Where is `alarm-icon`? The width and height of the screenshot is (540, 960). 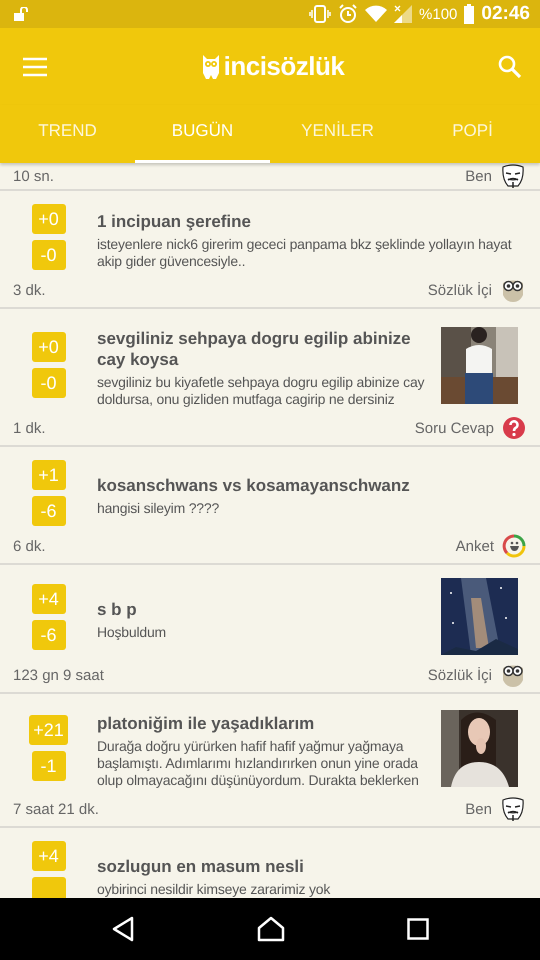
alarm-icon is located at coordinates (348, 14).